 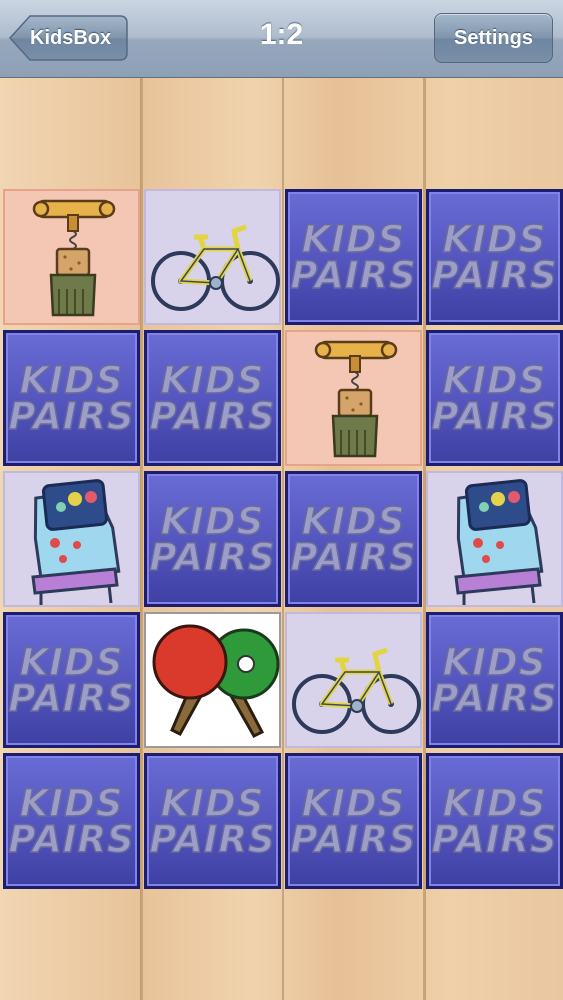 What do you see at coordinates (212, 680) in the screenshot?
I see `memory-card-ping-pong` at bounding box center [212, 680].